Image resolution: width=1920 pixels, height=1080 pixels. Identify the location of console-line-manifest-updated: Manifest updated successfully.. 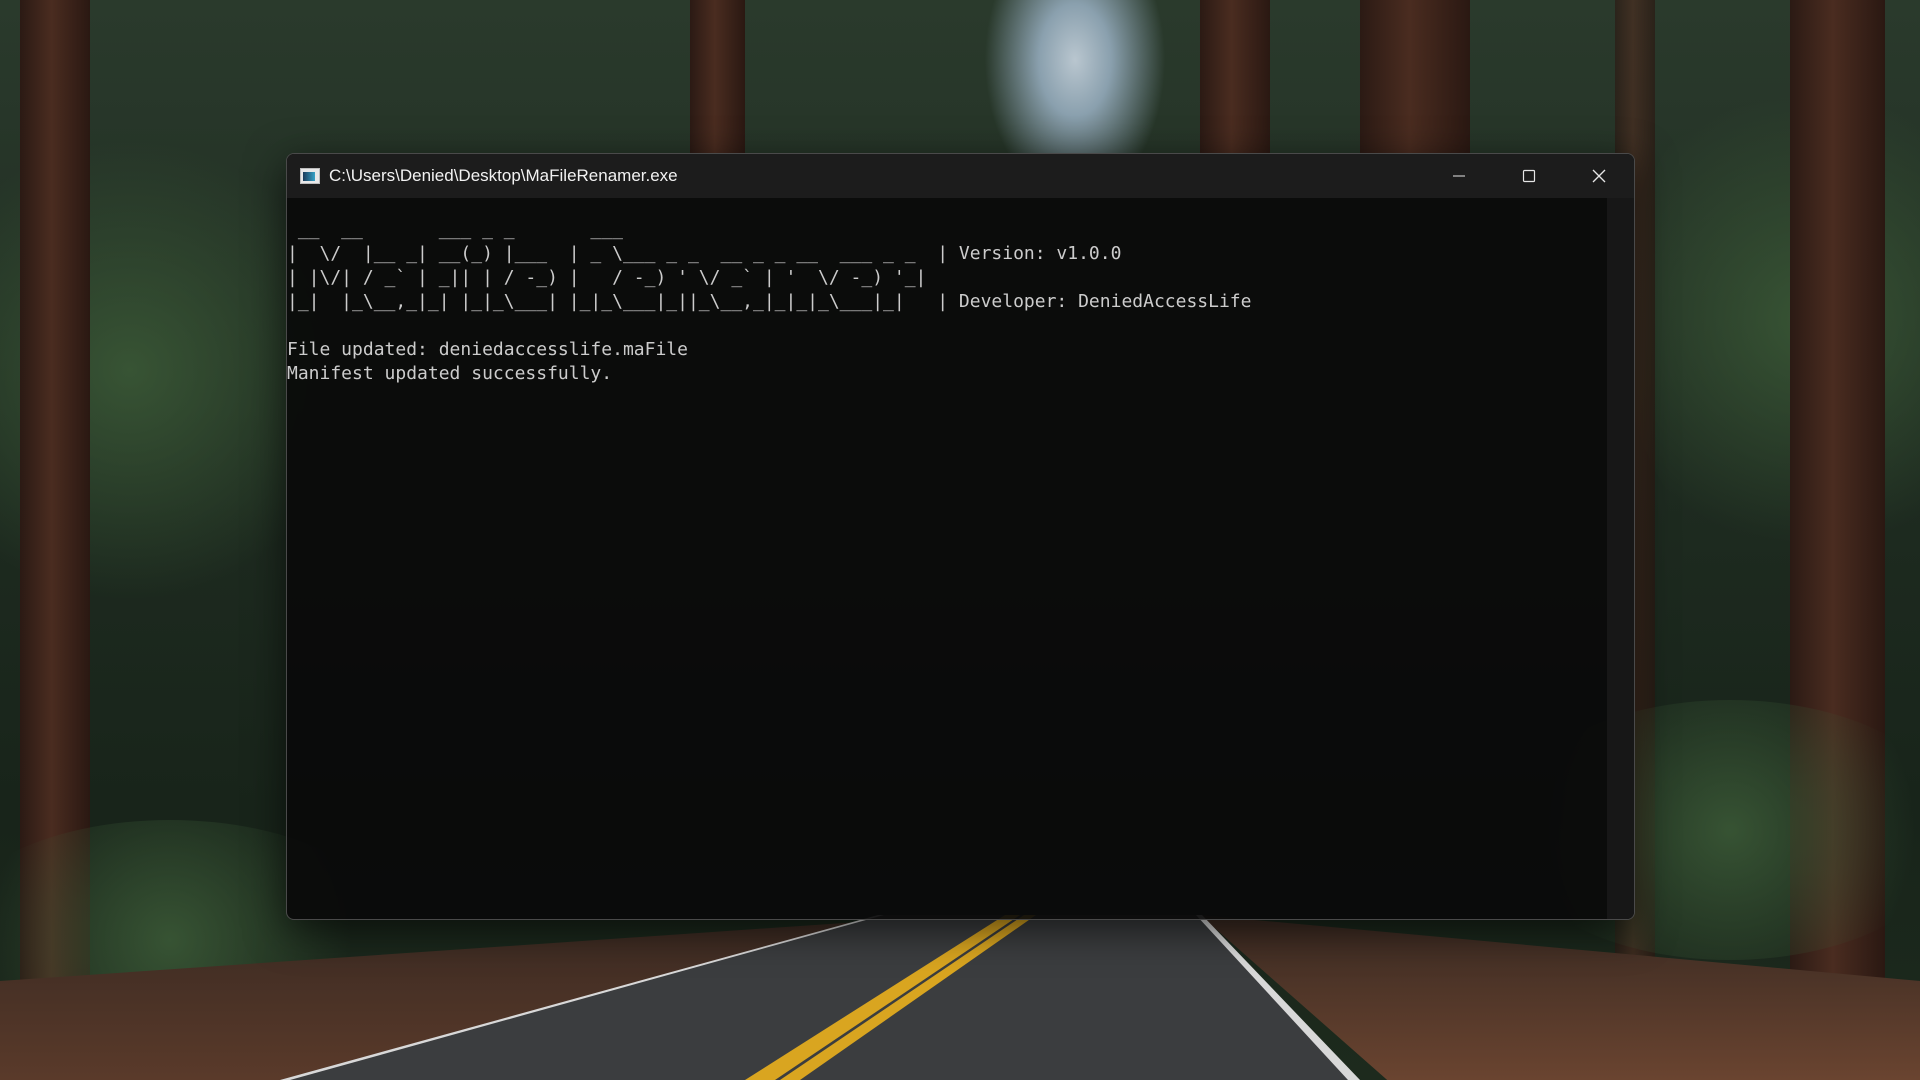
(450, 373).